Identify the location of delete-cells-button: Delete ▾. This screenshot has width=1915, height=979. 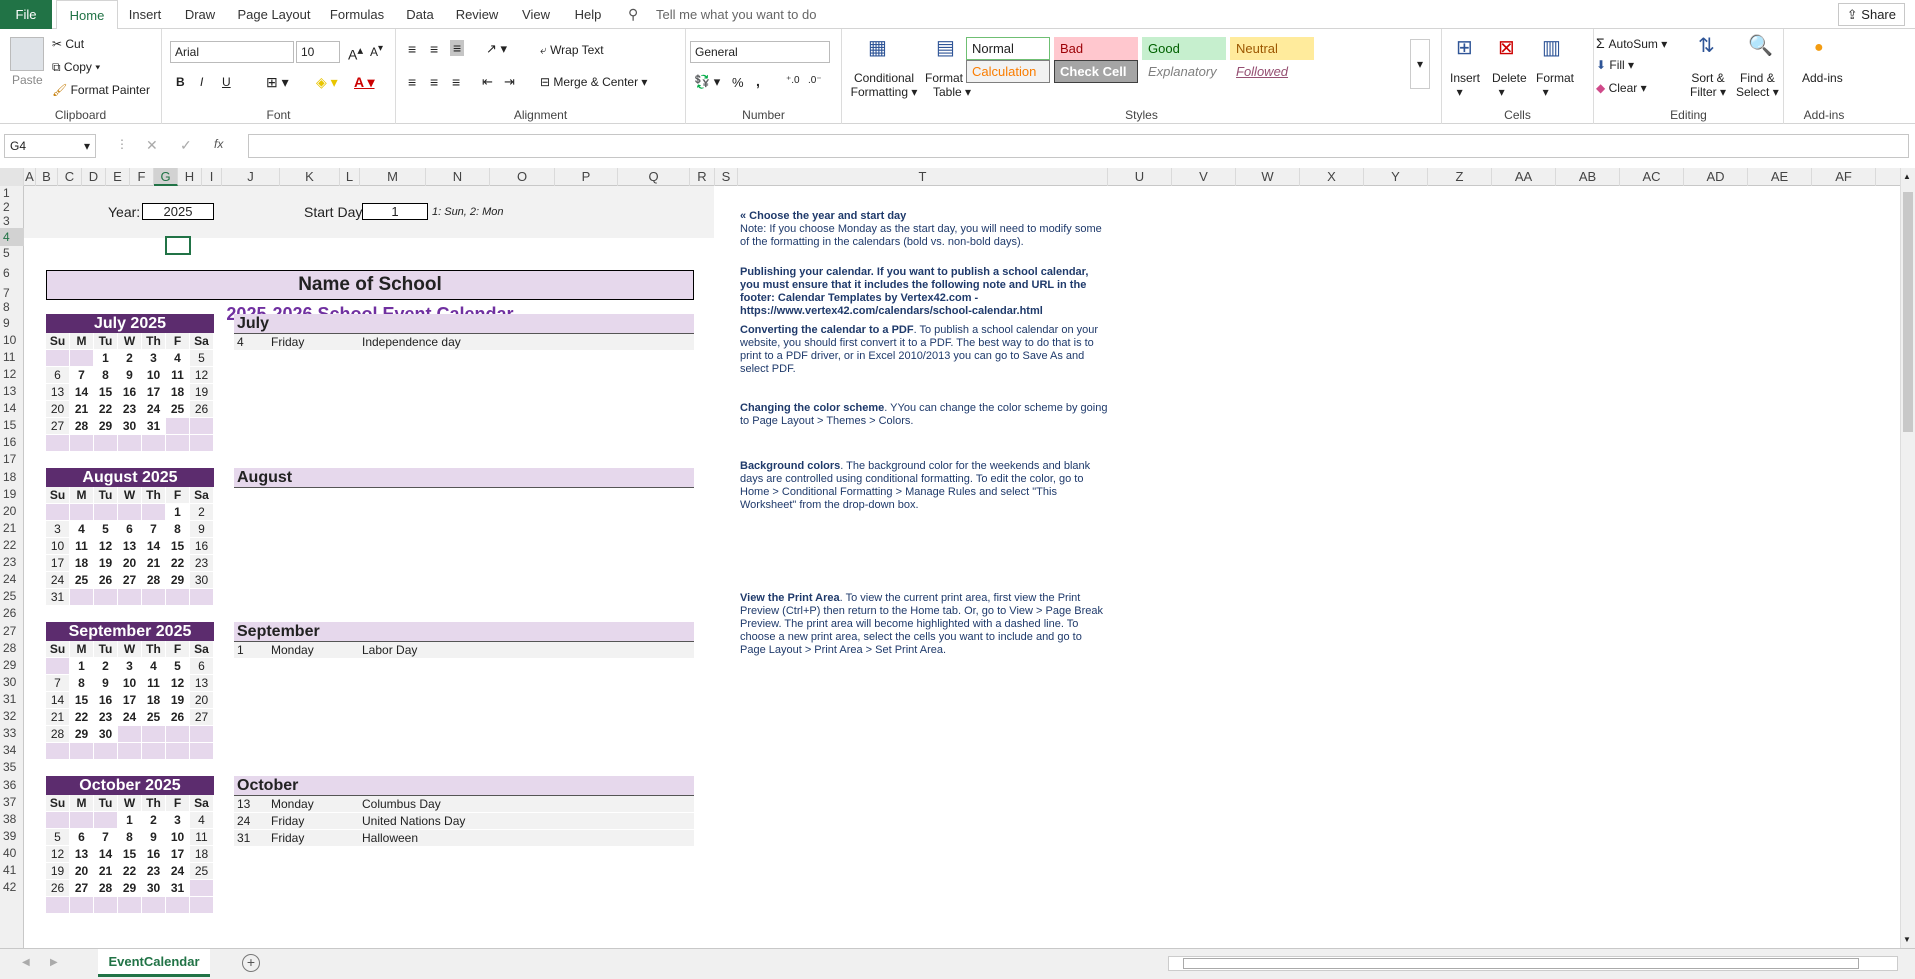
(1509, 85).